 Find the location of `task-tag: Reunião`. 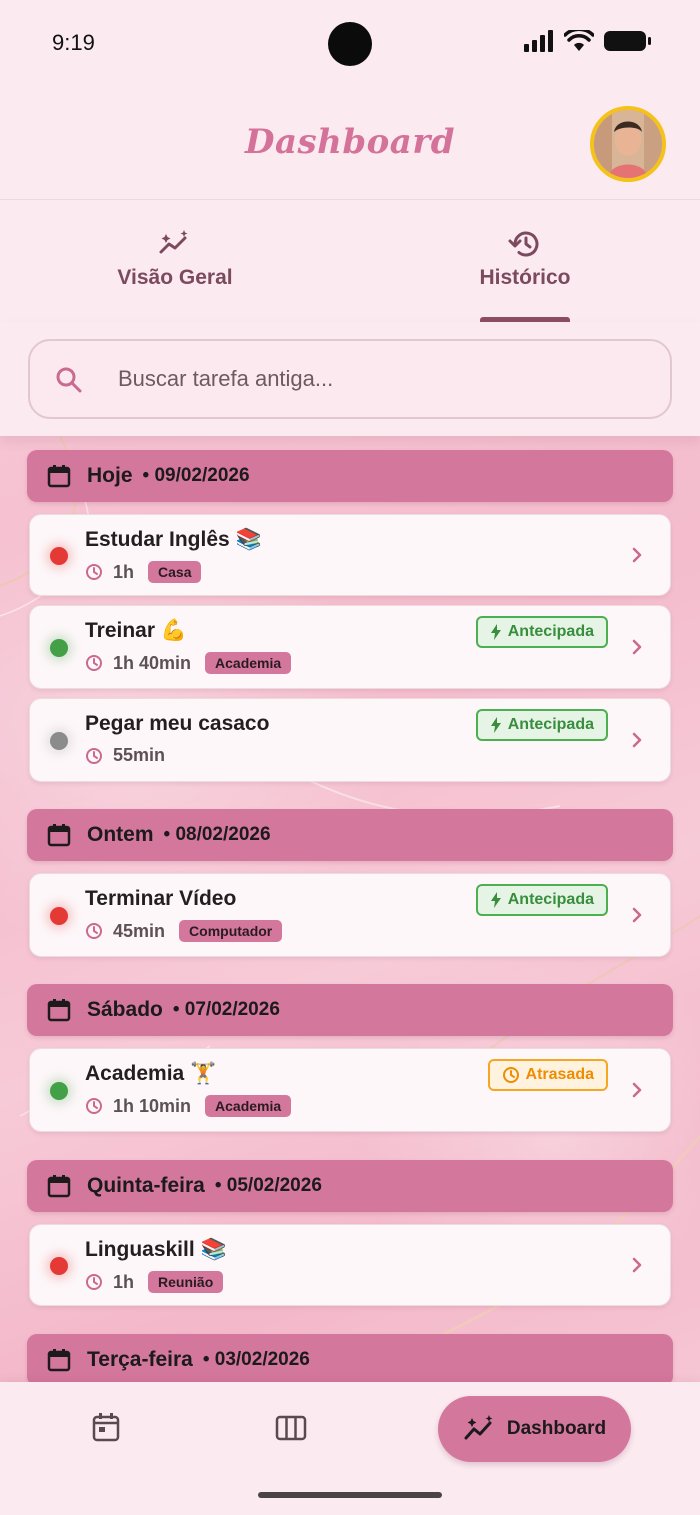

task-tag: Reunião is located at coordinates (186, 1282).